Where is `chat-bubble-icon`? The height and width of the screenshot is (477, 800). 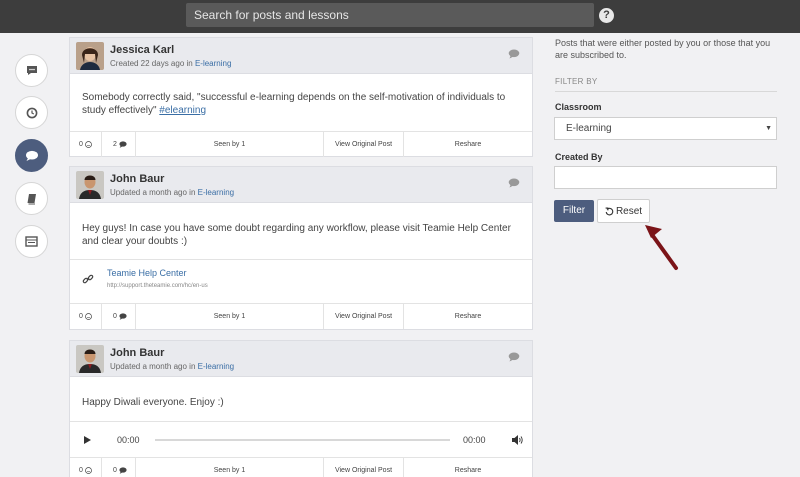 chat-bubble-icon is located at coordinates (31, 155).